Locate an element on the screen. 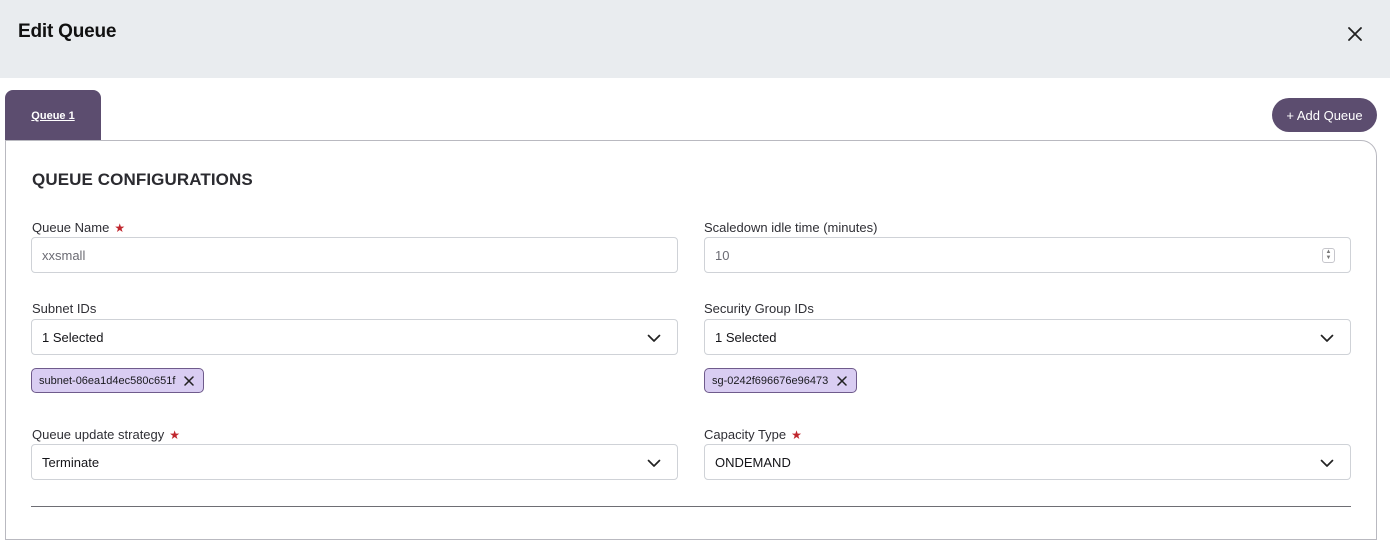 The width and height of the screenshot is (1390, 540). close-button is located at coordinates (1355, 34).